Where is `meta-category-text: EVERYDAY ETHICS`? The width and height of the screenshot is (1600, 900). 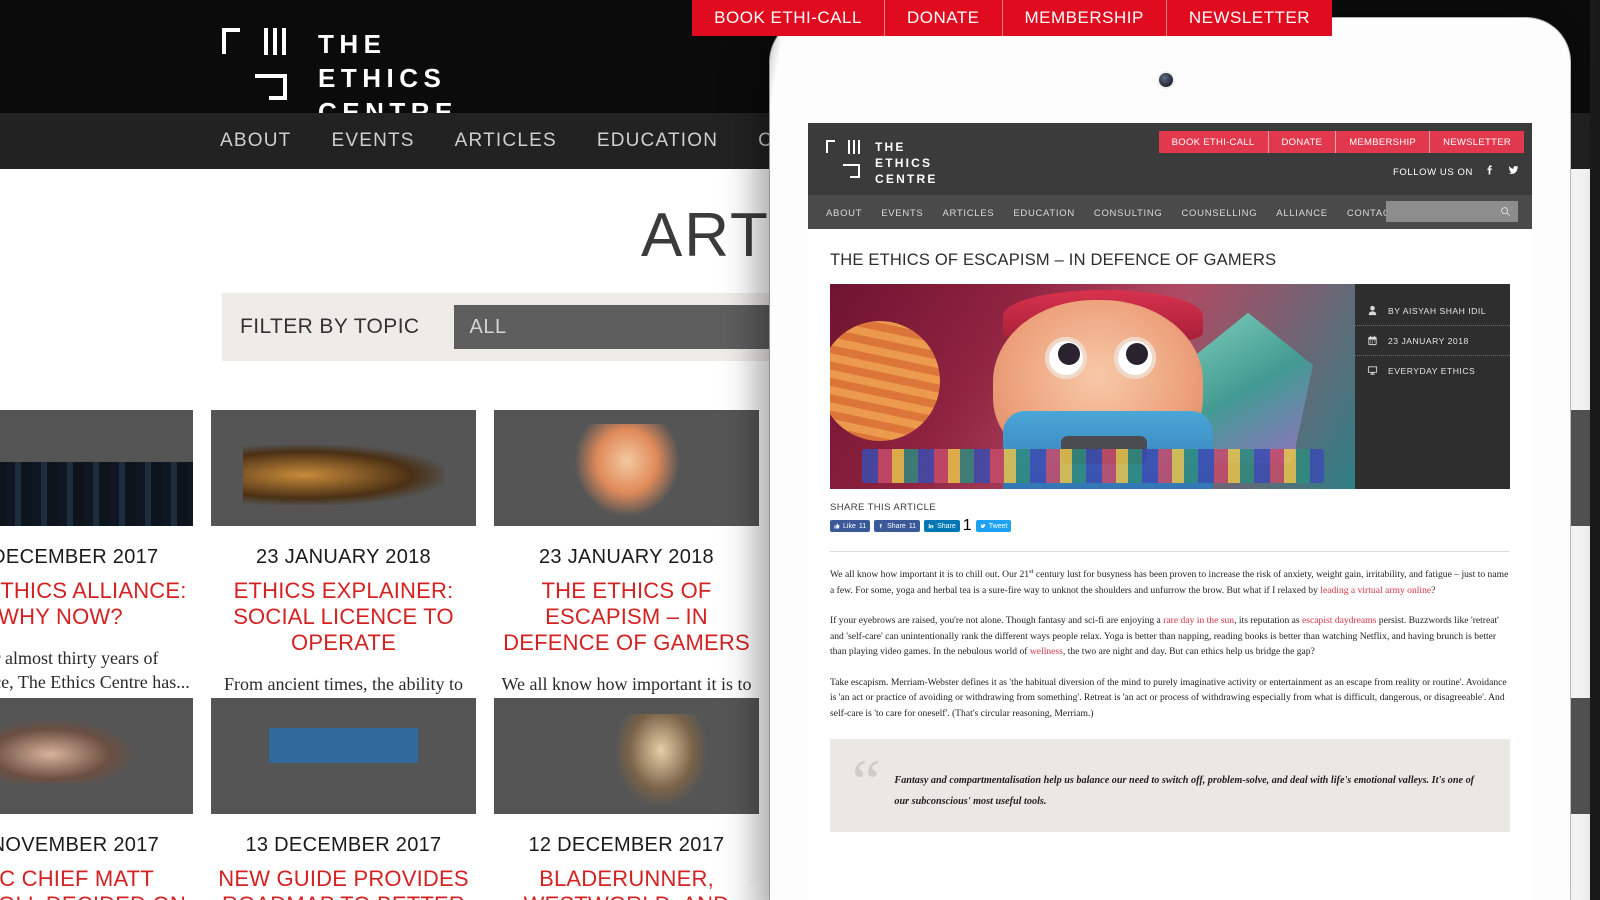 meta-category-text: EVERYDAY ETHICS is located at coordinates (1432, 370).